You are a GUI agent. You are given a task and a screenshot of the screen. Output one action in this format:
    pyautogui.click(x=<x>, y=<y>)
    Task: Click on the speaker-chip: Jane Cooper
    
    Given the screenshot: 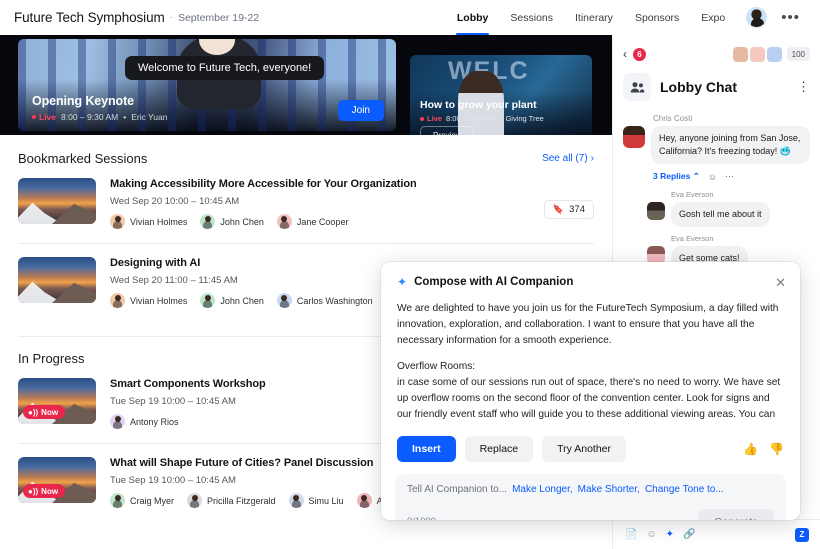 What is the action you would take?
    pyautogui.click(x=312, y=221)
    